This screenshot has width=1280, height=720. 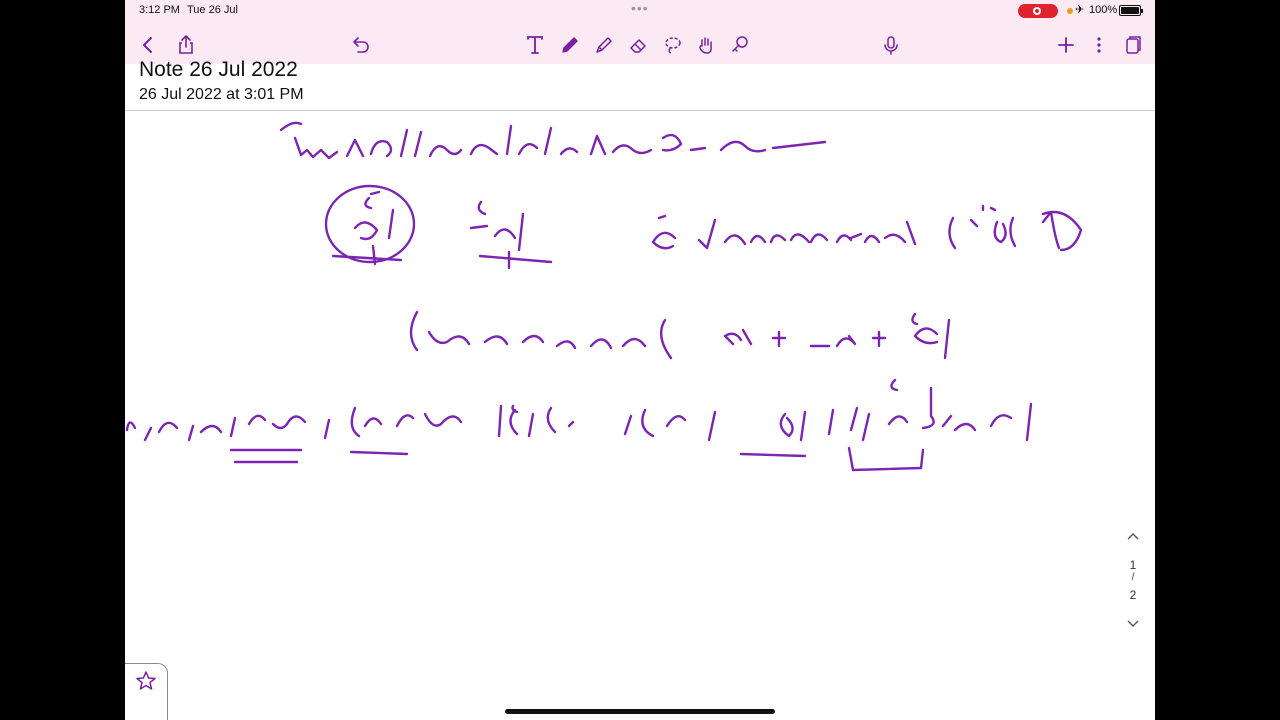 What do you see at coordinates (1066, 45) in the screenshot?
I see `add-icon` at bounding box center [1066, 45].